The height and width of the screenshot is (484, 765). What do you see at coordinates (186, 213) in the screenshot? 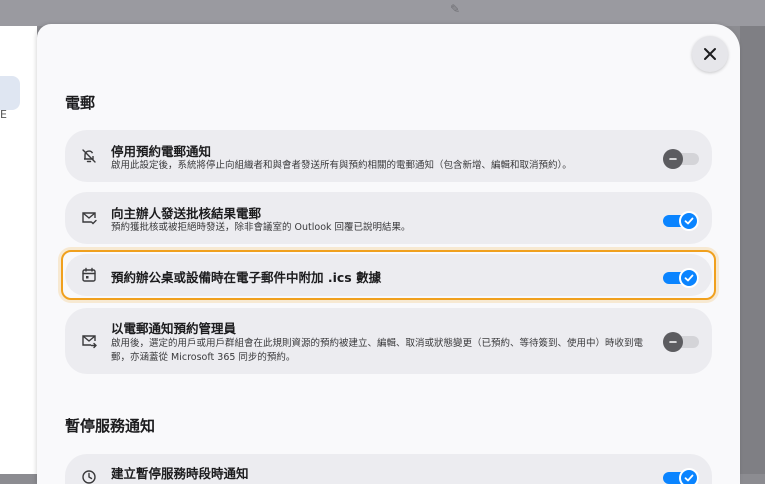
I see `setting-title: 向主辦人發送批核結果電郵` at bounding box center [186, 213].